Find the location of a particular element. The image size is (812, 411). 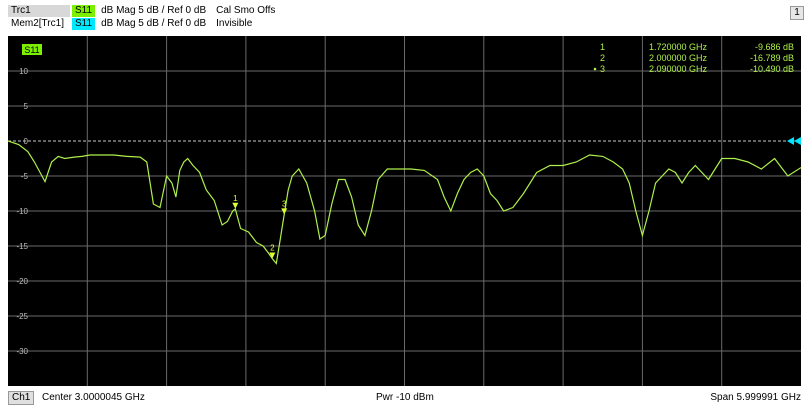

channel-badge: Ch1 is located at coordinates (21, 398).